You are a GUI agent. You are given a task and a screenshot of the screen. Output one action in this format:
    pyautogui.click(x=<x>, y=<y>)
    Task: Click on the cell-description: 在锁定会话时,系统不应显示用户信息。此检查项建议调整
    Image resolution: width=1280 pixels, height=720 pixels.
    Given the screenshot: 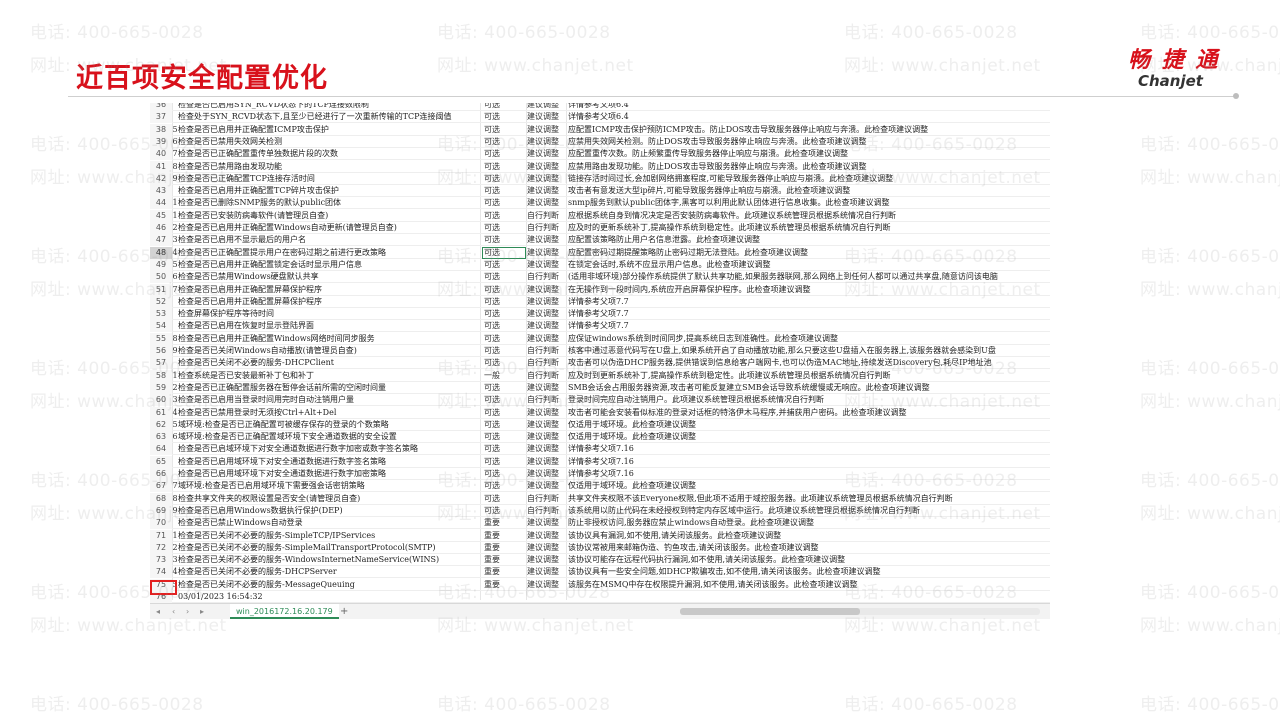 What is the action you would take?
    pyautogui.click(x=808, y=265)
    